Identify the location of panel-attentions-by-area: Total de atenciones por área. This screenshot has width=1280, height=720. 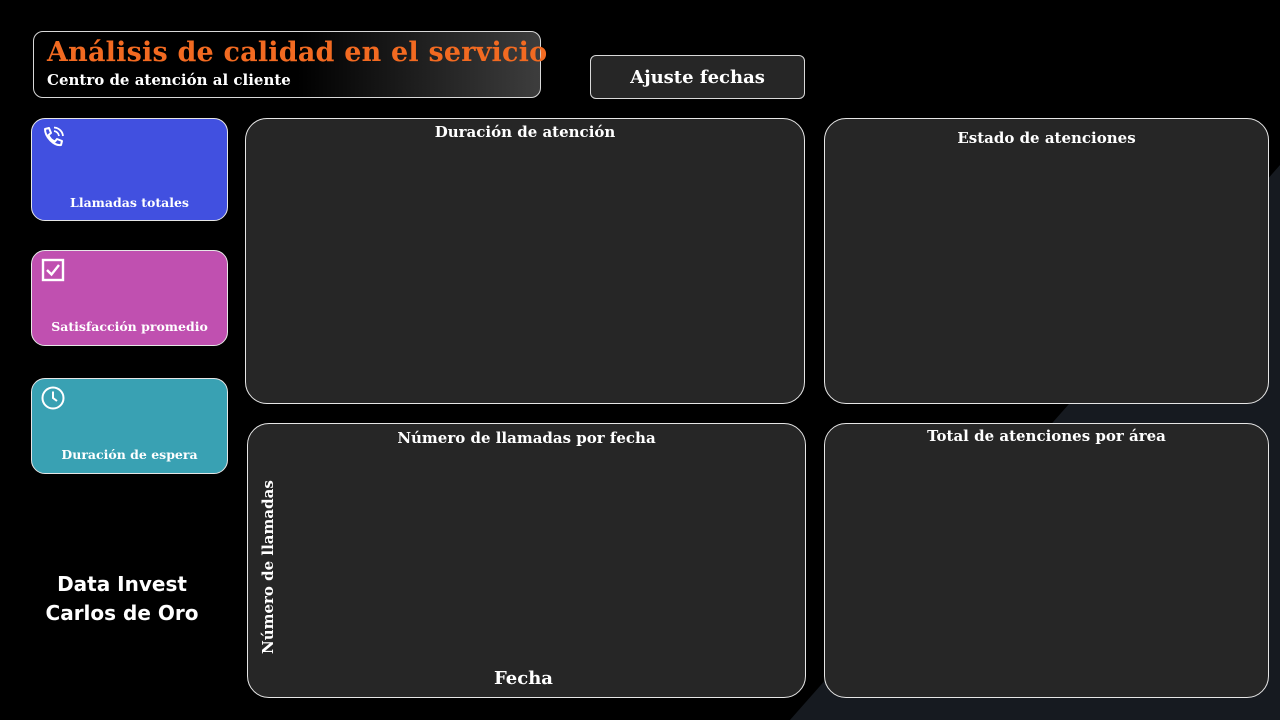
(1046, 560).